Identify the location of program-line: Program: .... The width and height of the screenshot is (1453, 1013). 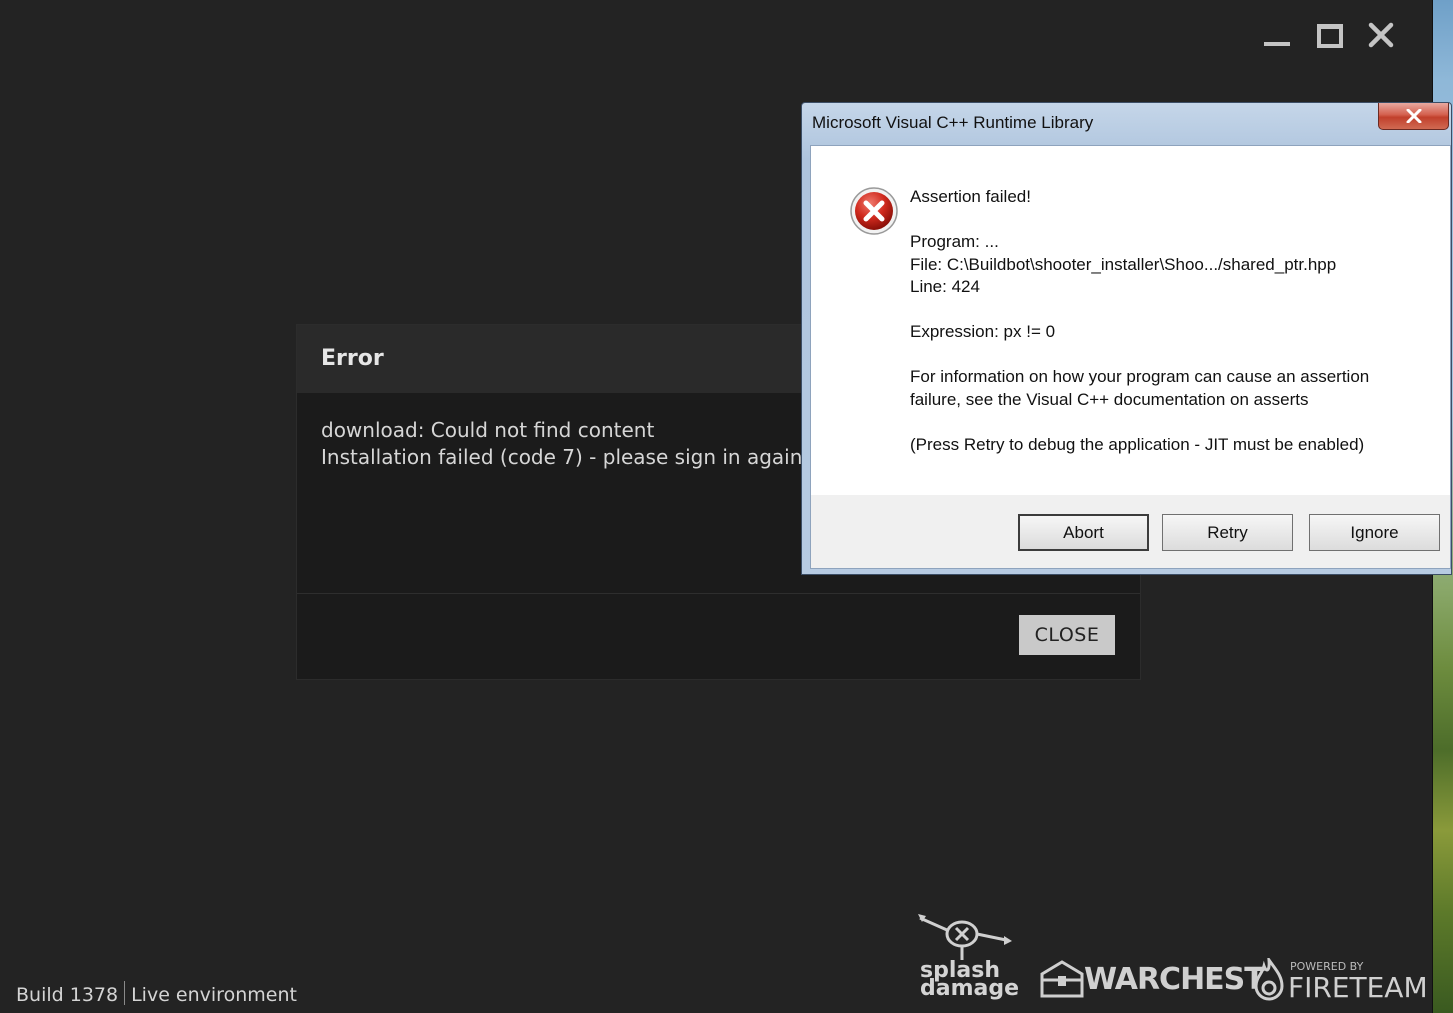
(954, 241).